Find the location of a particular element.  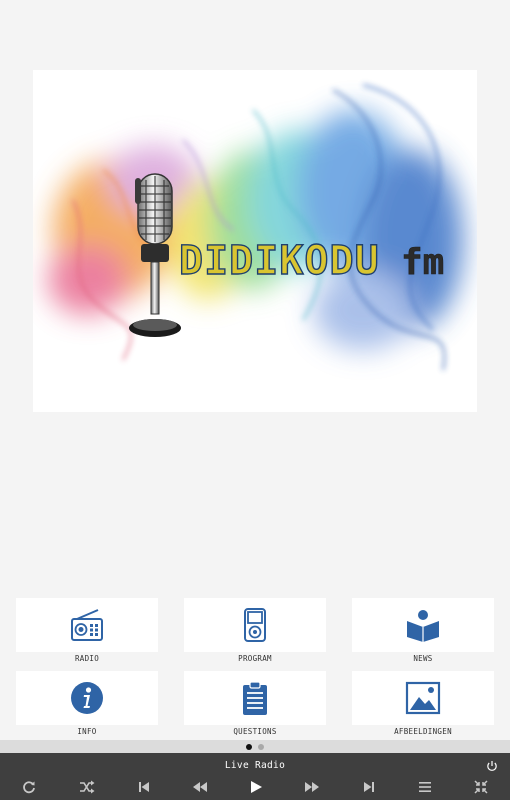

reader-icon is located at coordinates (423, 625).